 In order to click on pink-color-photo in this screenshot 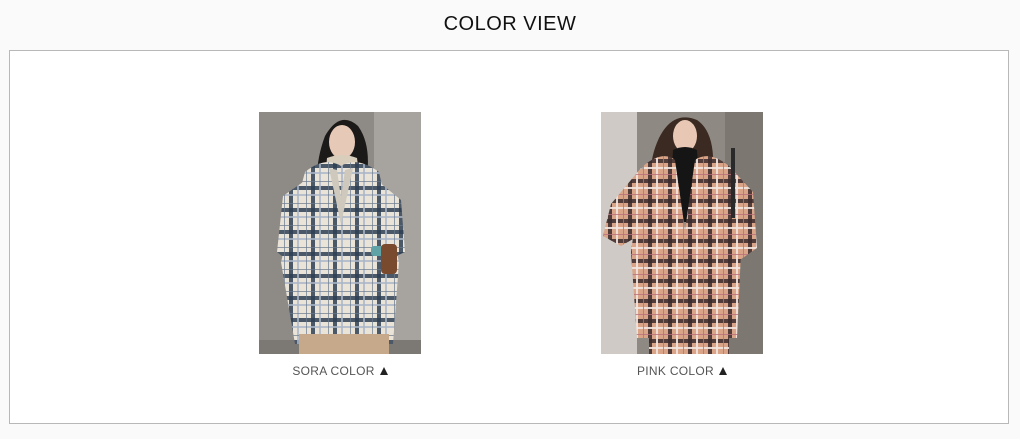, I will do `click(682, 233)`.